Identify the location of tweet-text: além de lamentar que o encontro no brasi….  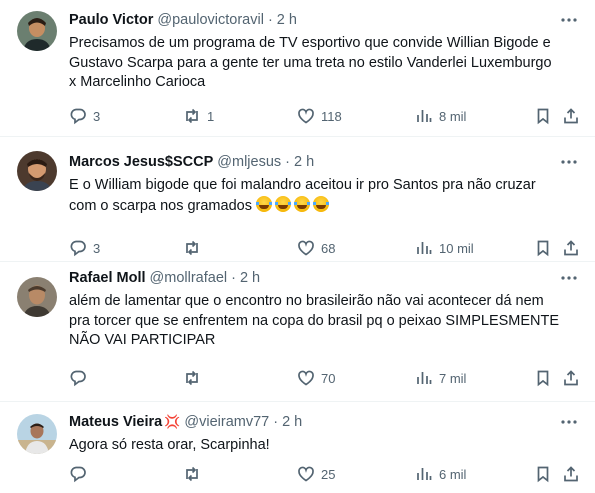
(314, 321).